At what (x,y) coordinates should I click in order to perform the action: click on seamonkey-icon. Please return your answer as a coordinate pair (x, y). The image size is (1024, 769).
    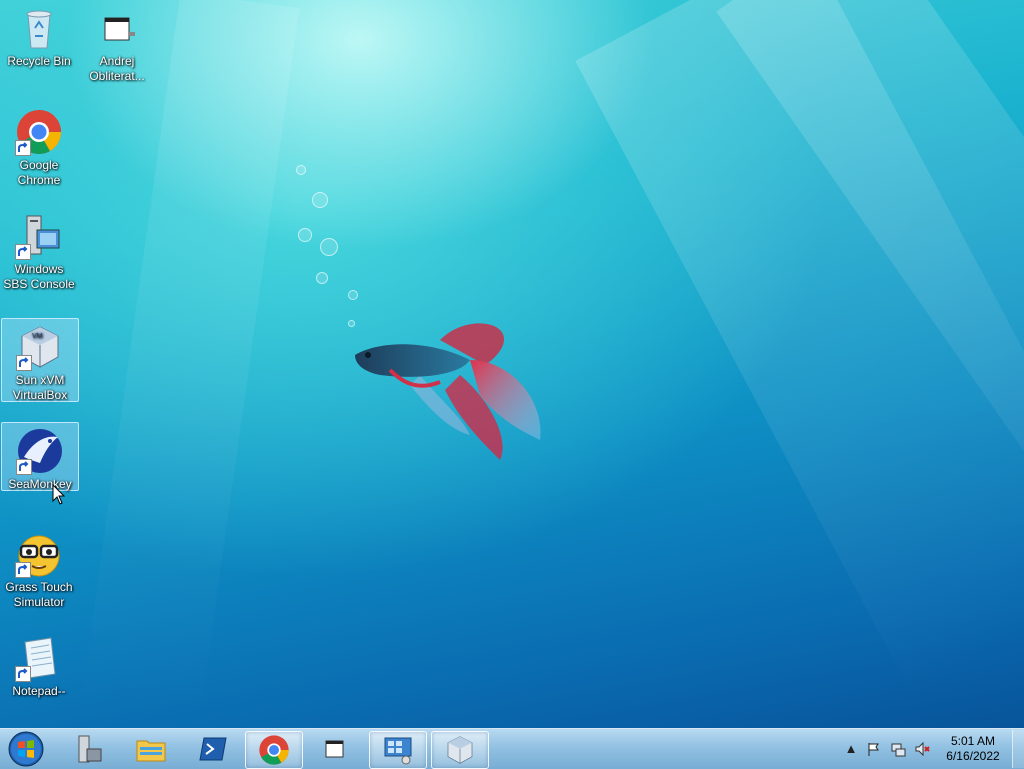
    Looking at the image, I should click on (40, 451).